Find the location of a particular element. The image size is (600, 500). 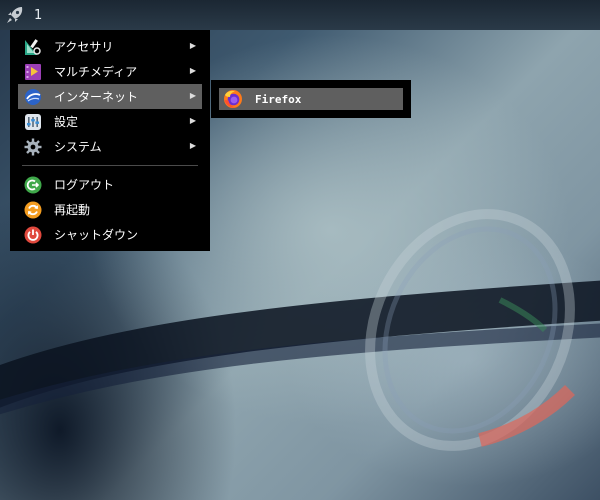

menu-item-internet: インターネット ▶ is located at coordinates (110, 96).